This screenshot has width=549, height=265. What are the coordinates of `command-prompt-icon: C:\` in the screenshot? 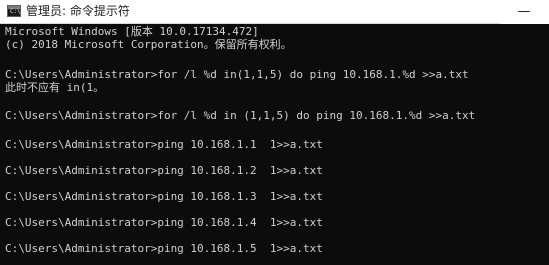 It's located at (14, 11).